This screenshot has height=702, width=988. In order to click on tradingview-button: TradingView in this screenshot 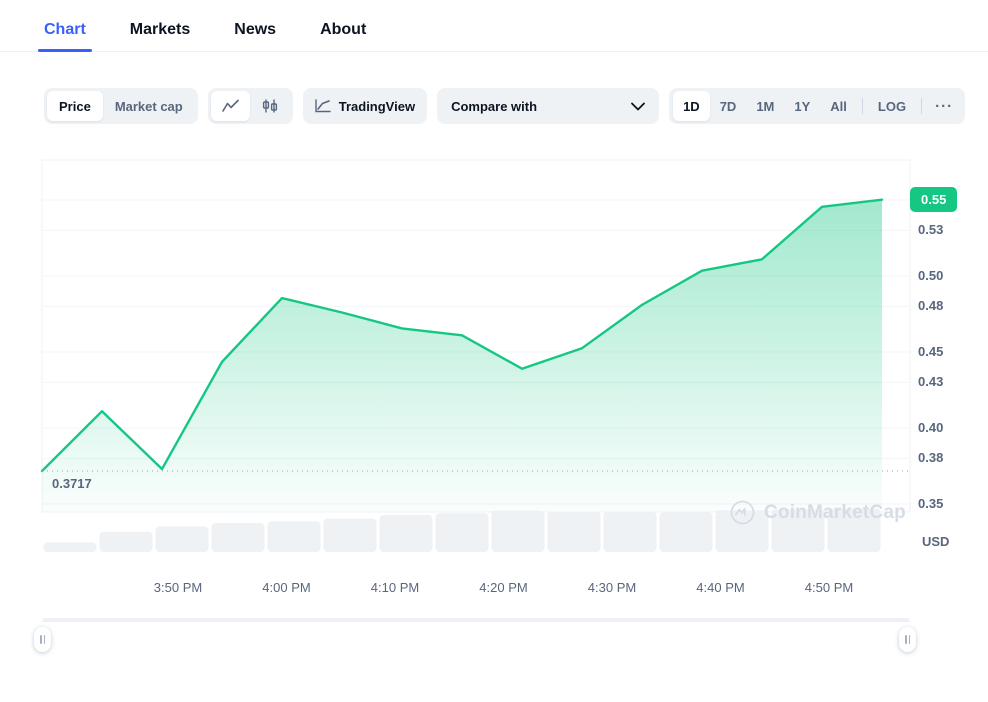, I will do `click(365, 106)`.